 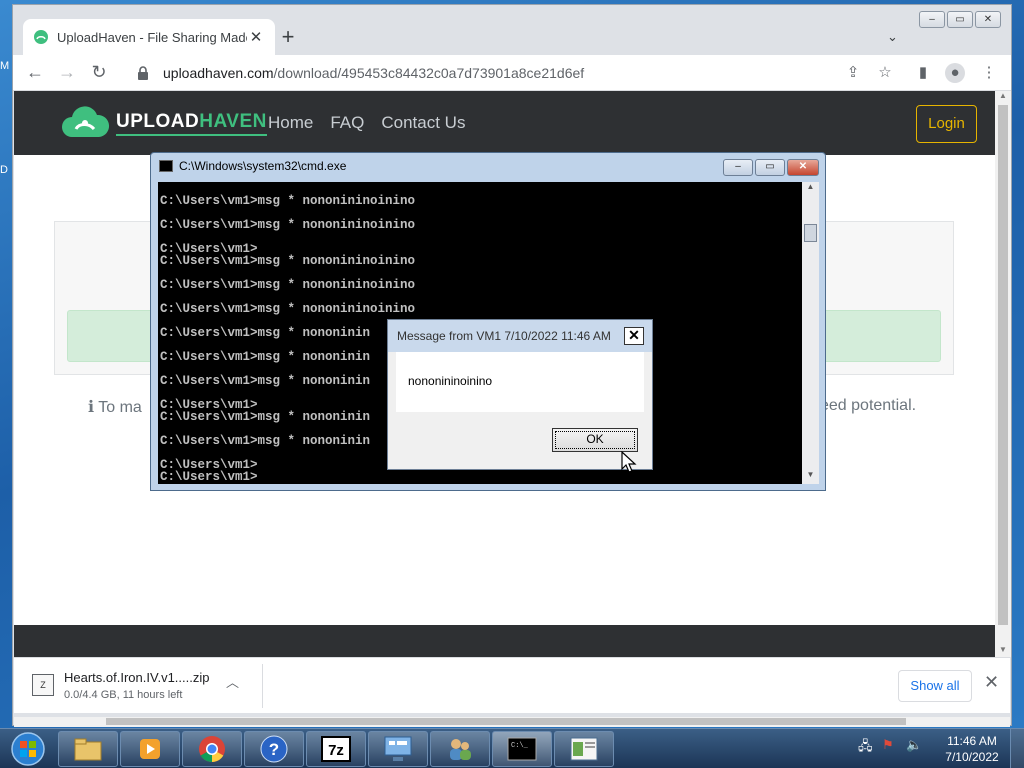 What do you see at coordinates (288, 38) in the screenshot?
I see `new-tab-button: +` at bounding box center [288, 38].